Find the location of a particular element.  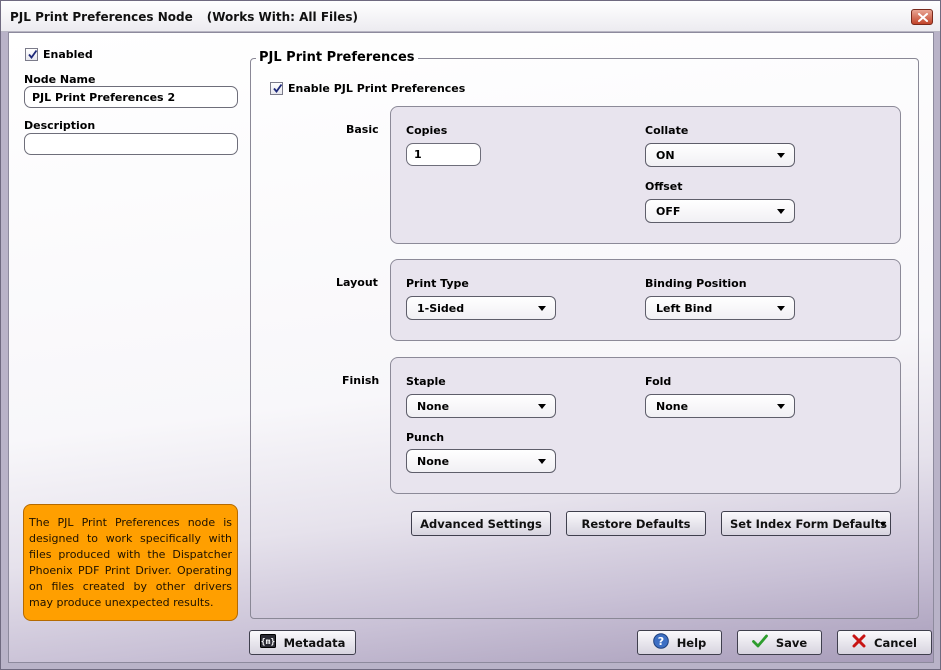

cancel-button: Cancel is located at coordinates (884, 642).